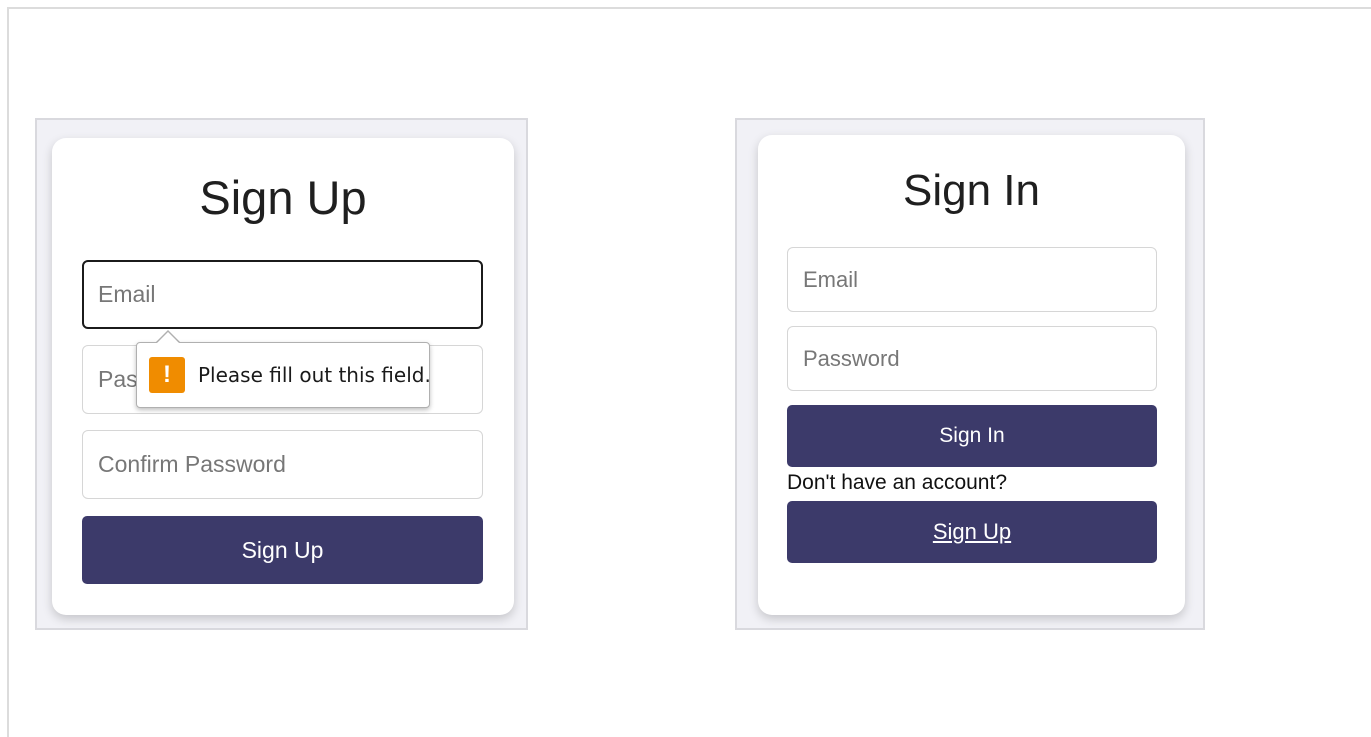  What do you see at coordinates (282, 294) in the screenshot?
I see `signup-email-field: Email` at bounding box center [282, 294].